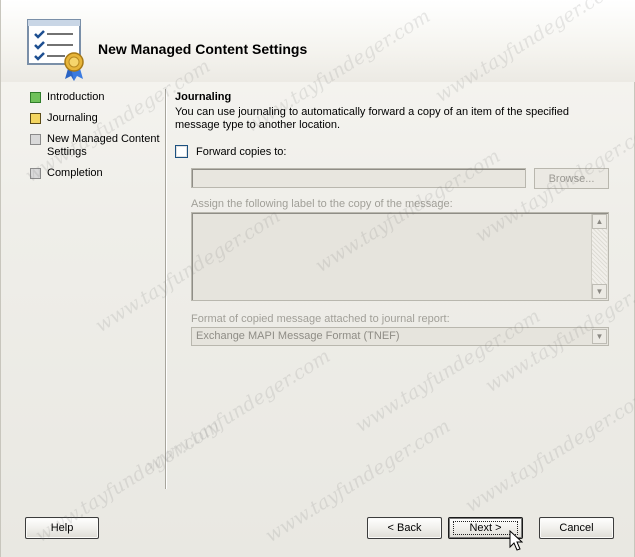 The image size is (635, 557). Describe the element at coordinates (76, 97) in the screenshot. I see `step-label: Introduction` at that location.